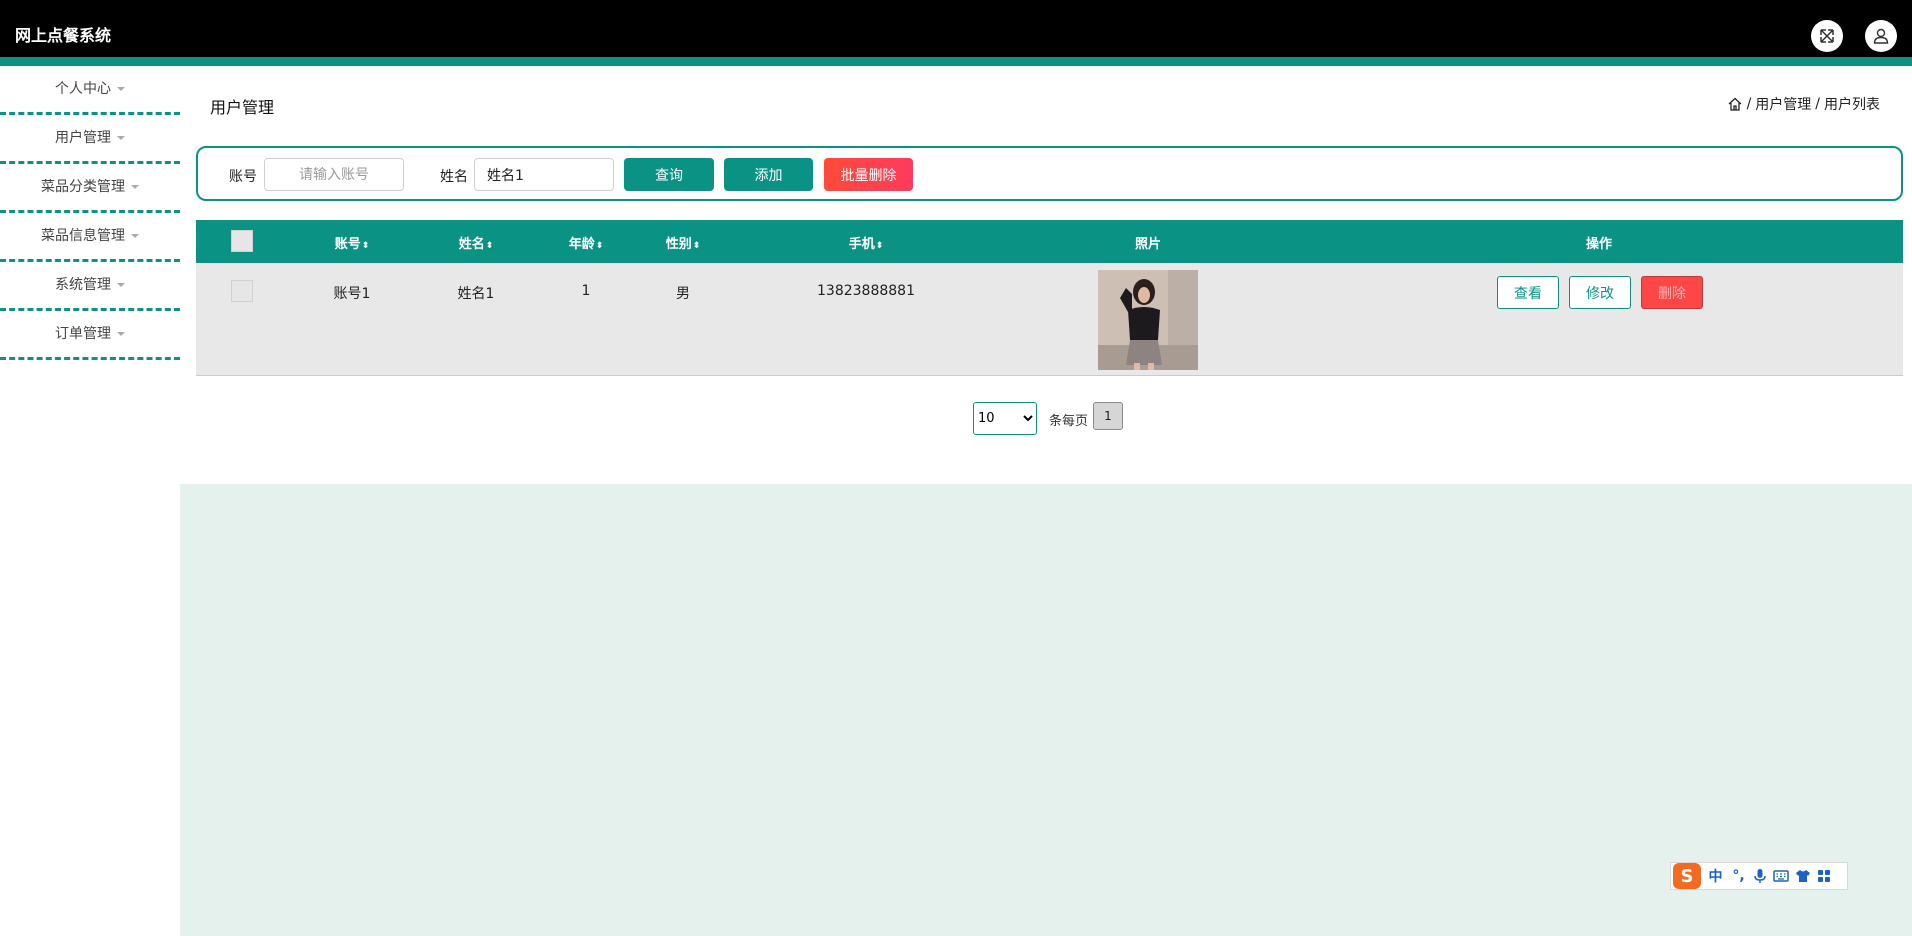 This screenshot has height=936, width=1912. What do you see at coordinates (669, 174) in the screenshot?
I see `query-button: 查询` at bounding box center [669, 174].